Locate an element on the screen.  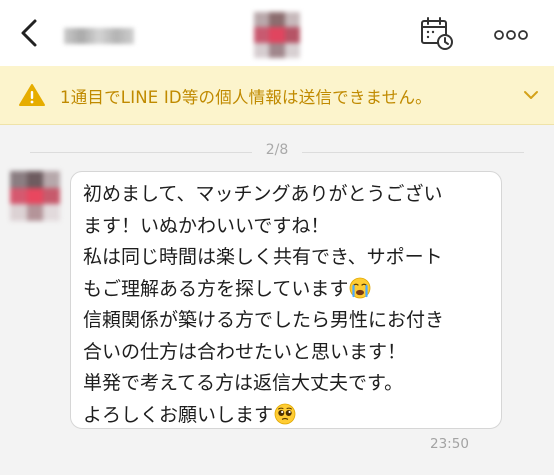
message-line-text: よろしくお願いします is located at coordinates (178, 414).